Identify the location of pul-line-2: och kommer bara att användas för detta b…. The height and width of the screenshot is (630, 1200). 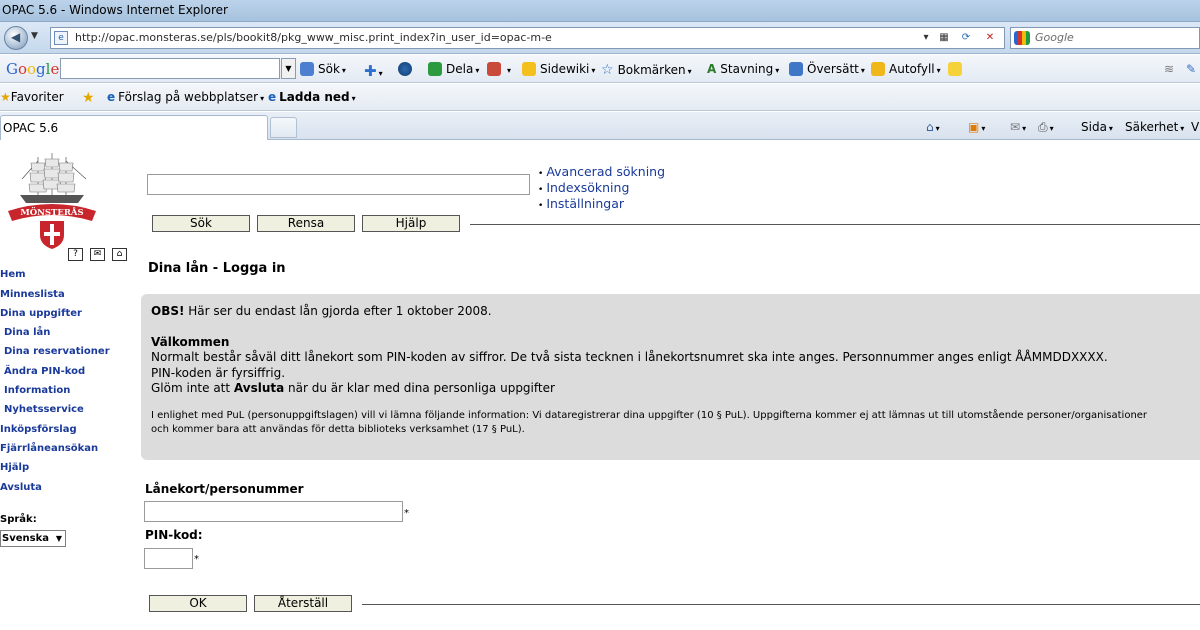
(338, 429).